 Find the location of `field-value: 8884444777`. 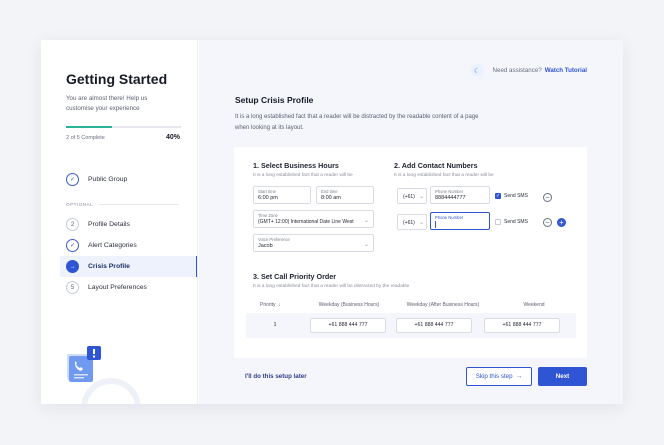

field-value: 8884444777 is located at coordinates (450, 198).